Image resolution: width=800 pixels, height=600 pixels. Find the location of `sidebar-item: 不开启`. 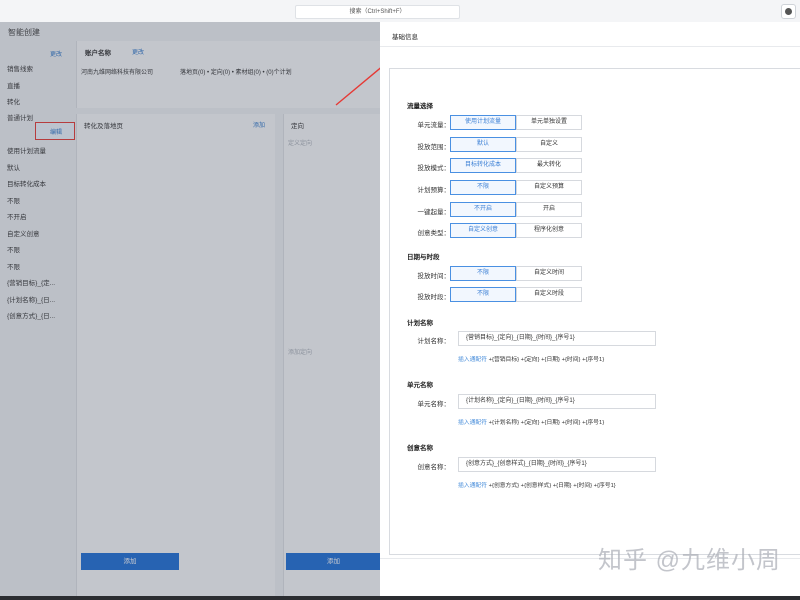

sidebar-item: 不开启 is located at coordinates (17, 216).